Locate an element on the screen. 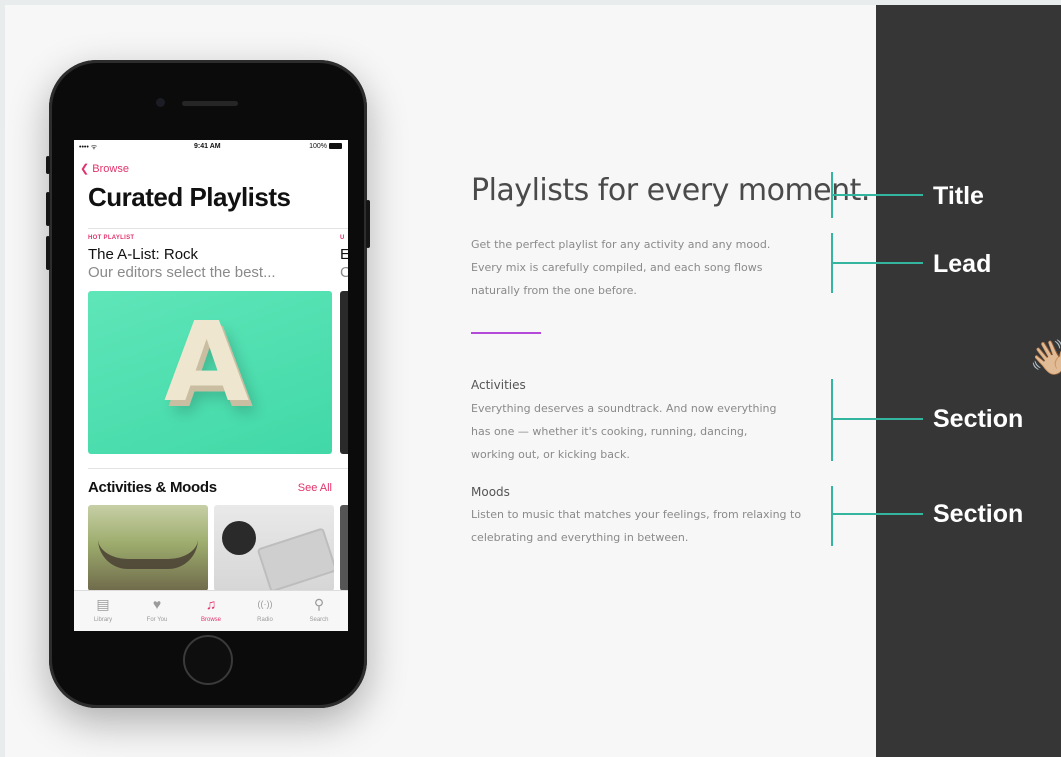 The width and height of the screenshot is (1061, 757). volume-down-button is located at coordinates (48, 253).